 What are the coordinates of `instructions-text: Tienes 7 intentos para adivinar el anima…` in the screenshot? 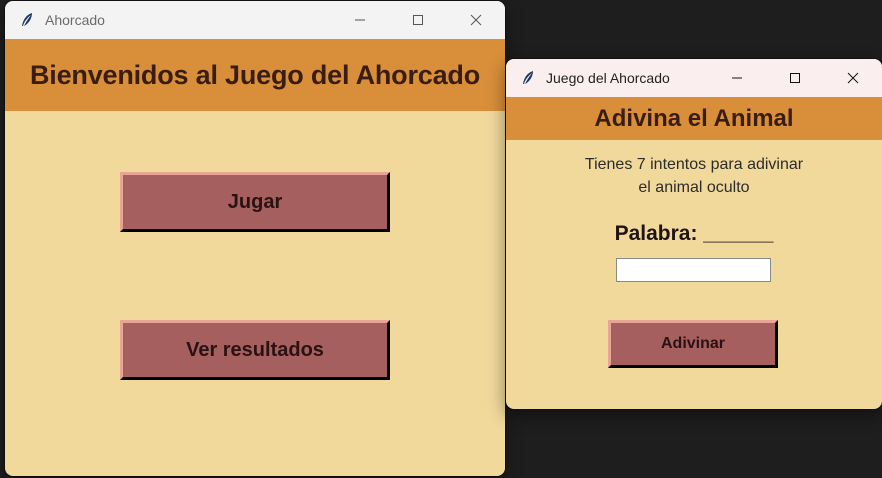 It's located at (694, 176).